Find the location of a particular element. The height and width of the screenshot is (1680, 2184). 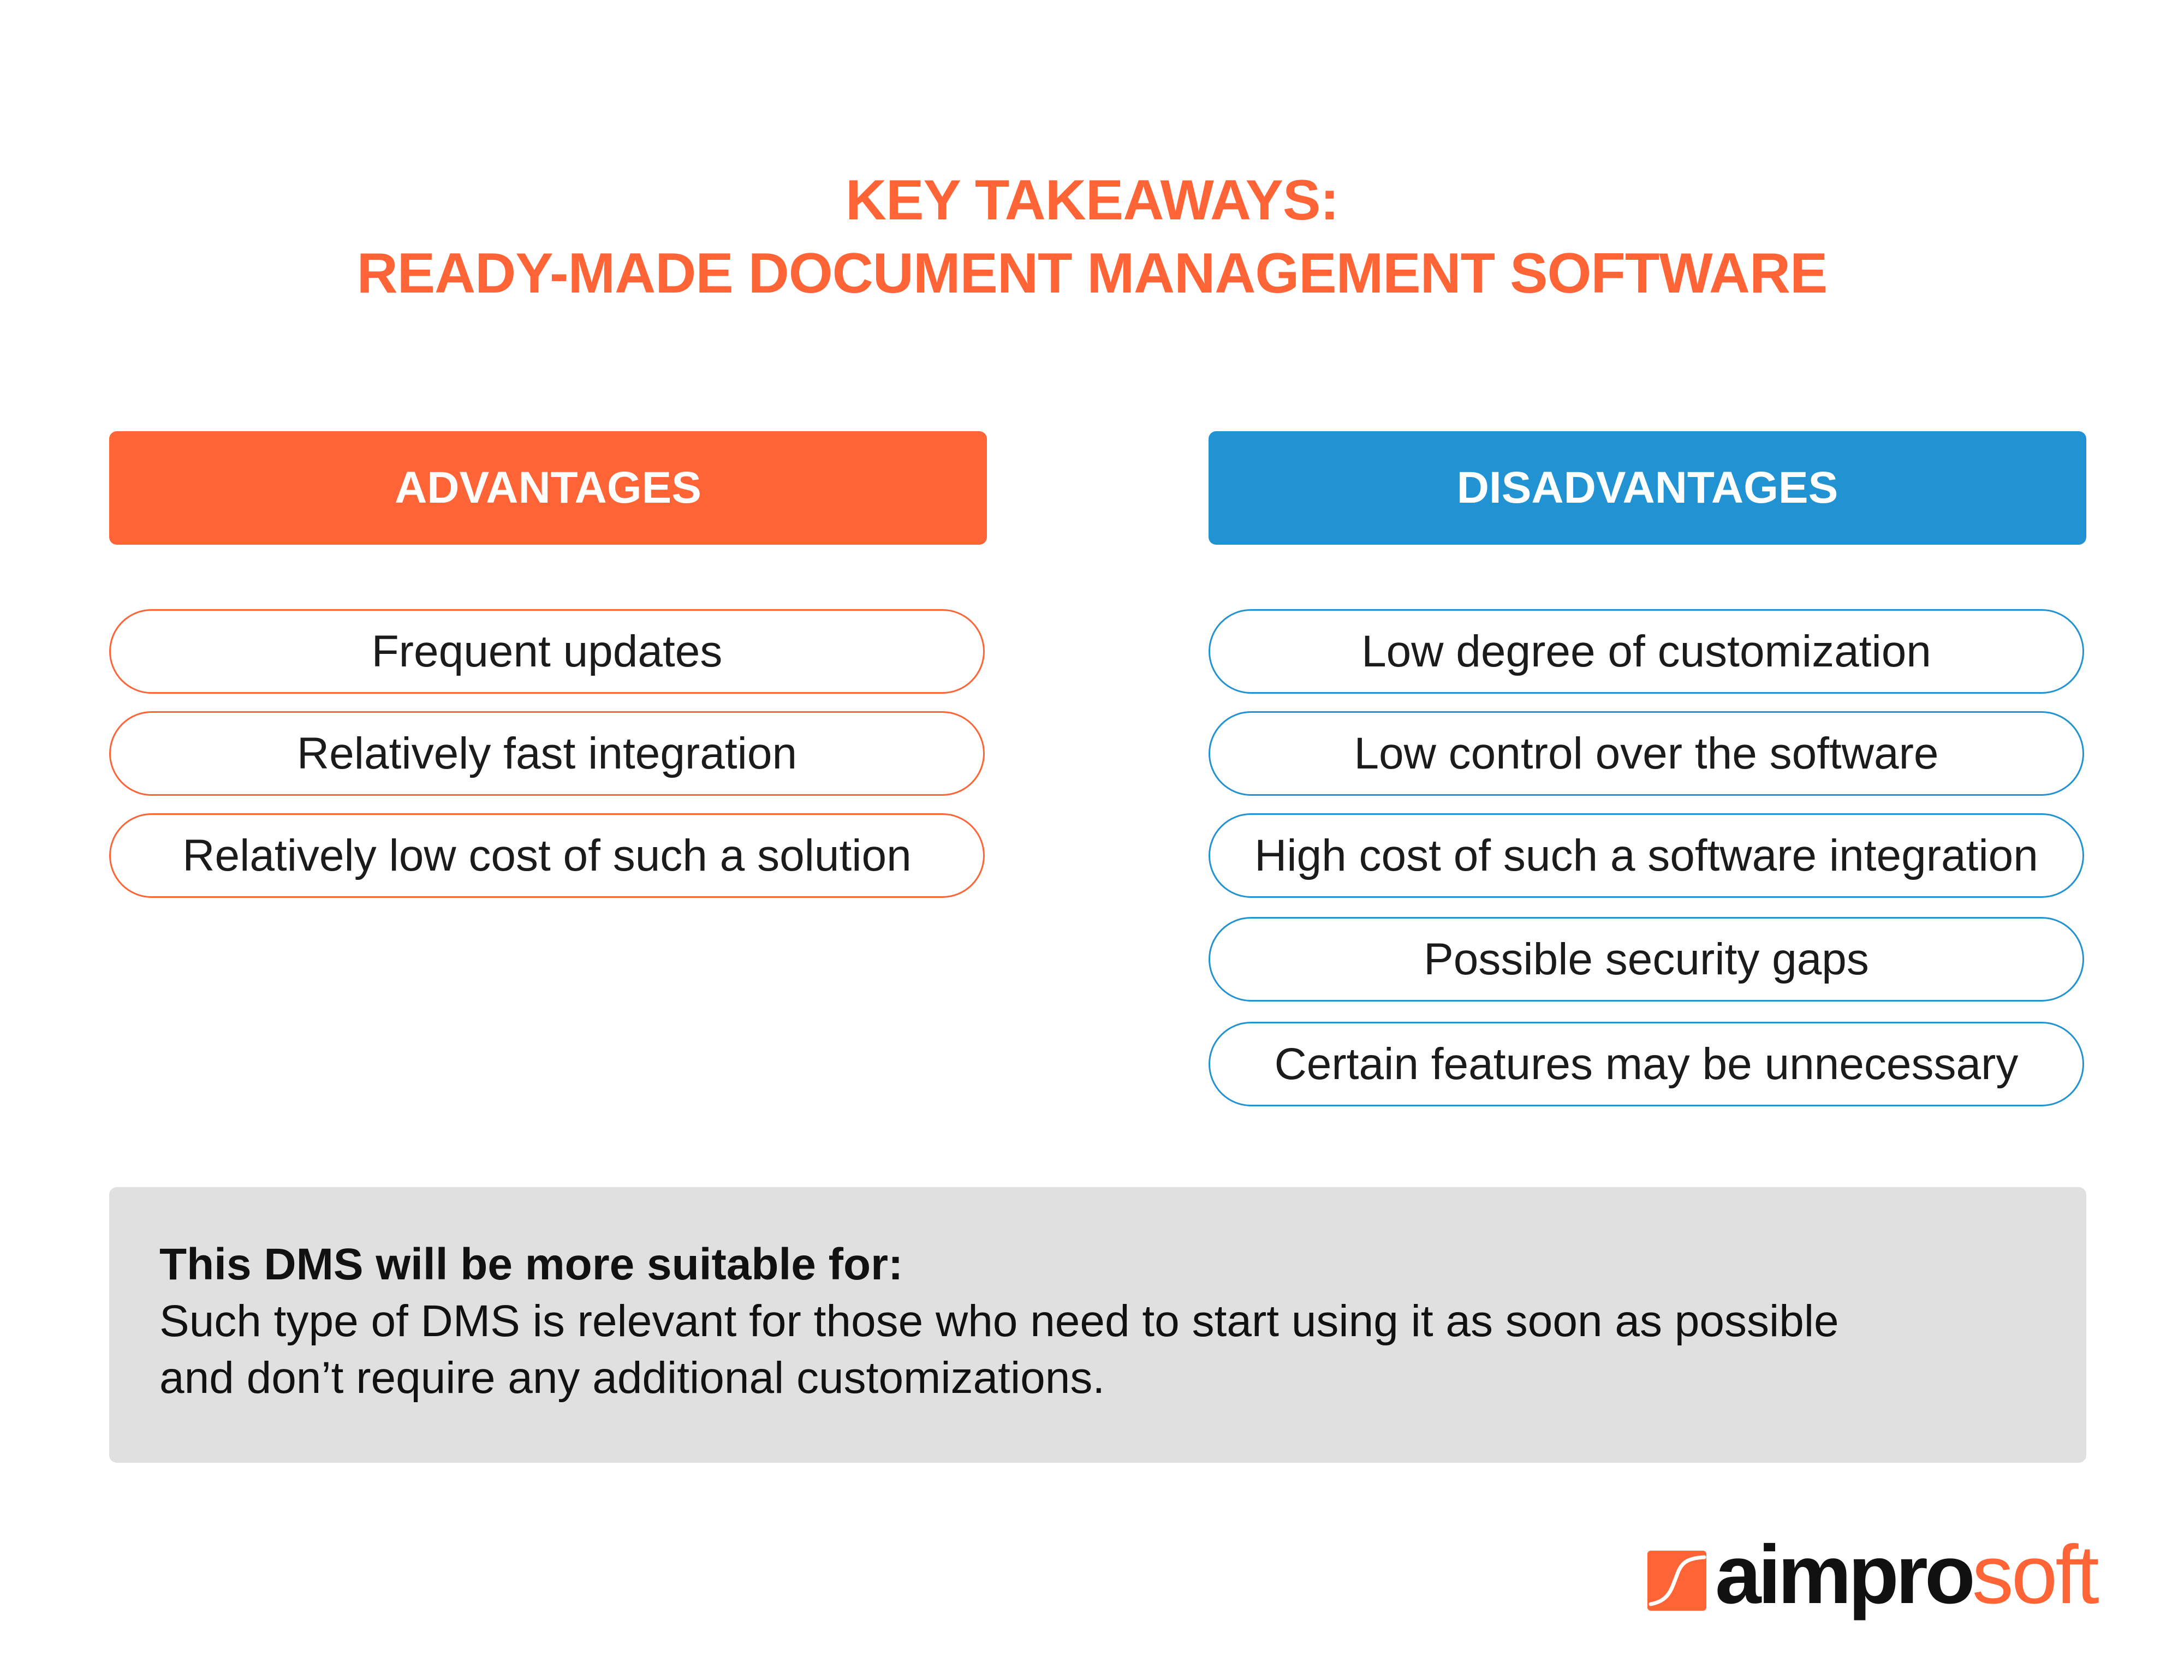

summary-heading: This DMS will be more suitable for: is located at coordinates (531, 1264).